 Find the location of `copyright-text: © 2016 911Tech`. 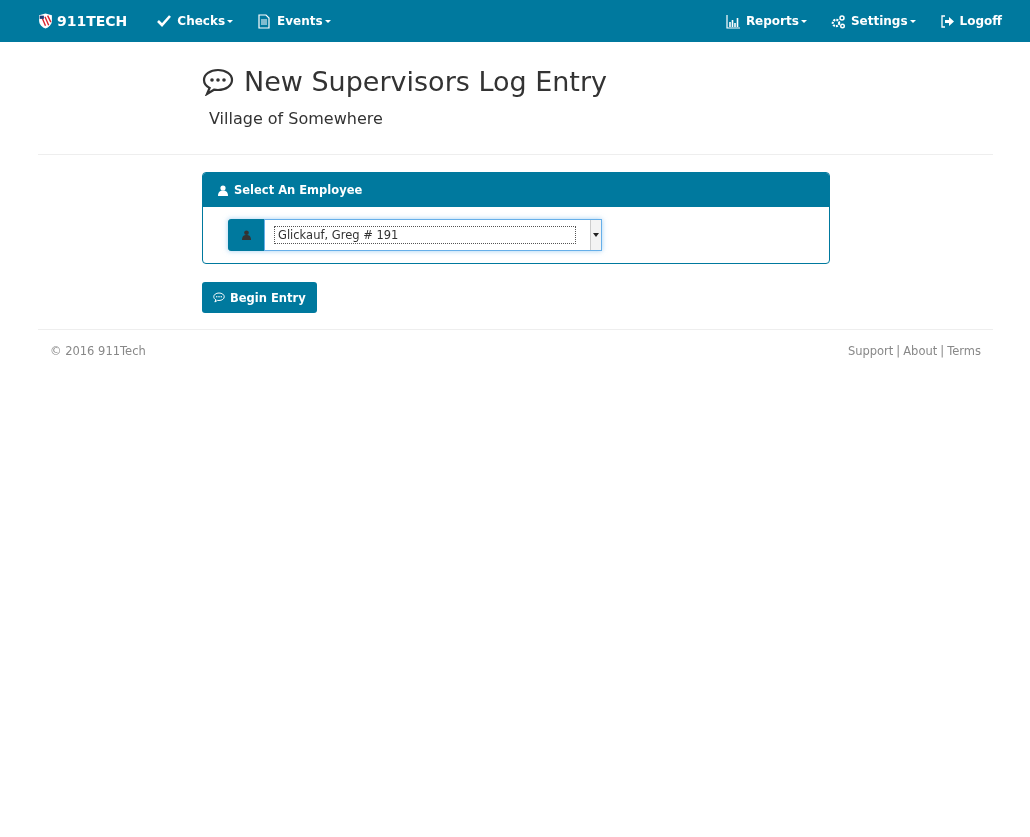

copyright-text: © 2016 911Tech is located at coordinates (98, 351).